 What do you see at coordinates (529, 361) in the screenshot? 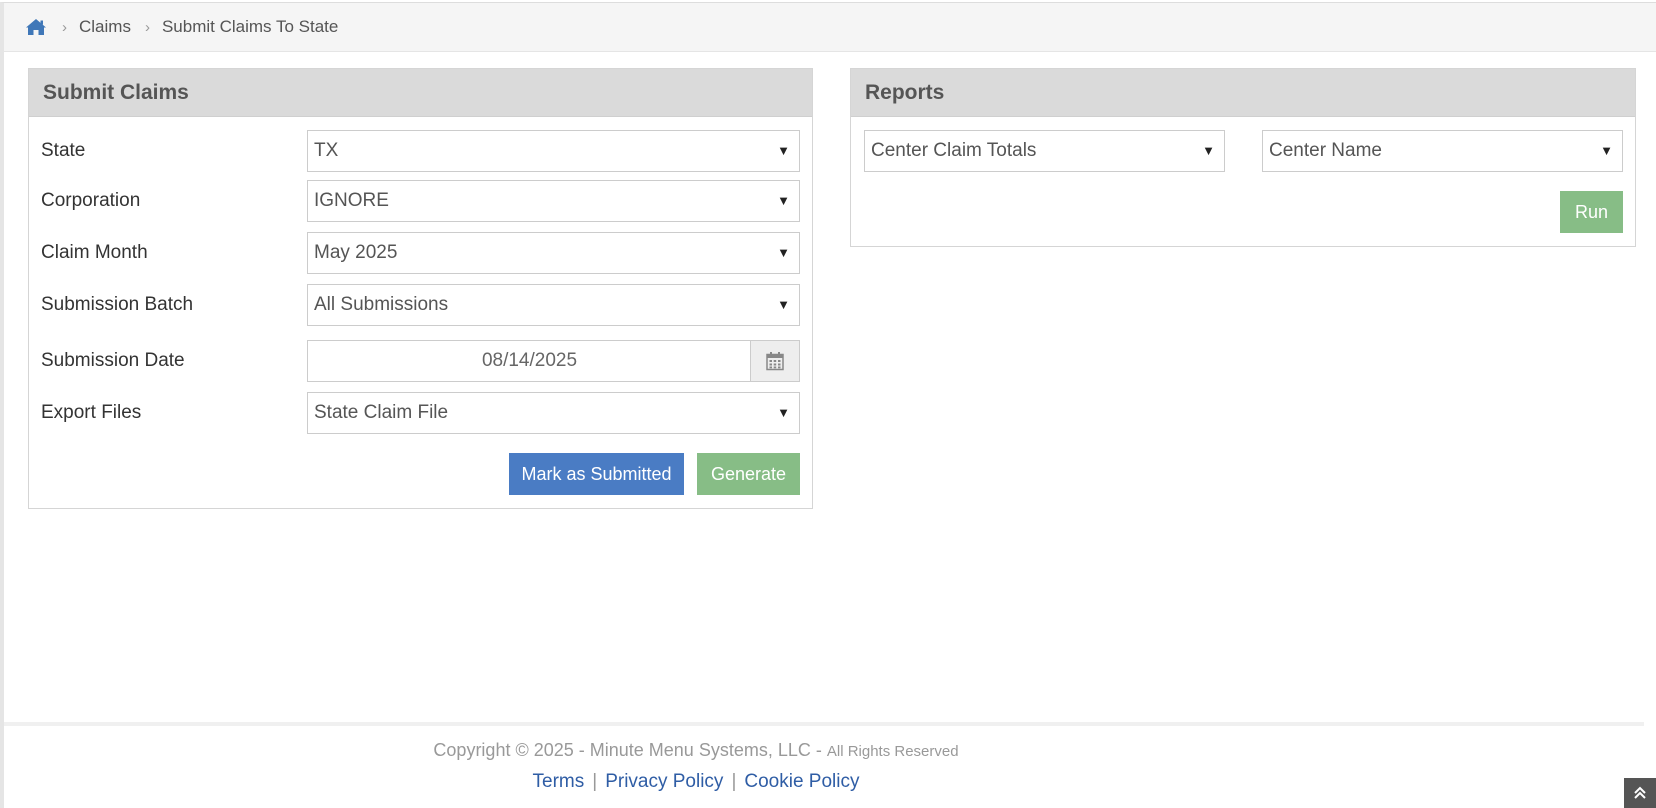
I see `submission-date-input` at bounding box center [529, 361].